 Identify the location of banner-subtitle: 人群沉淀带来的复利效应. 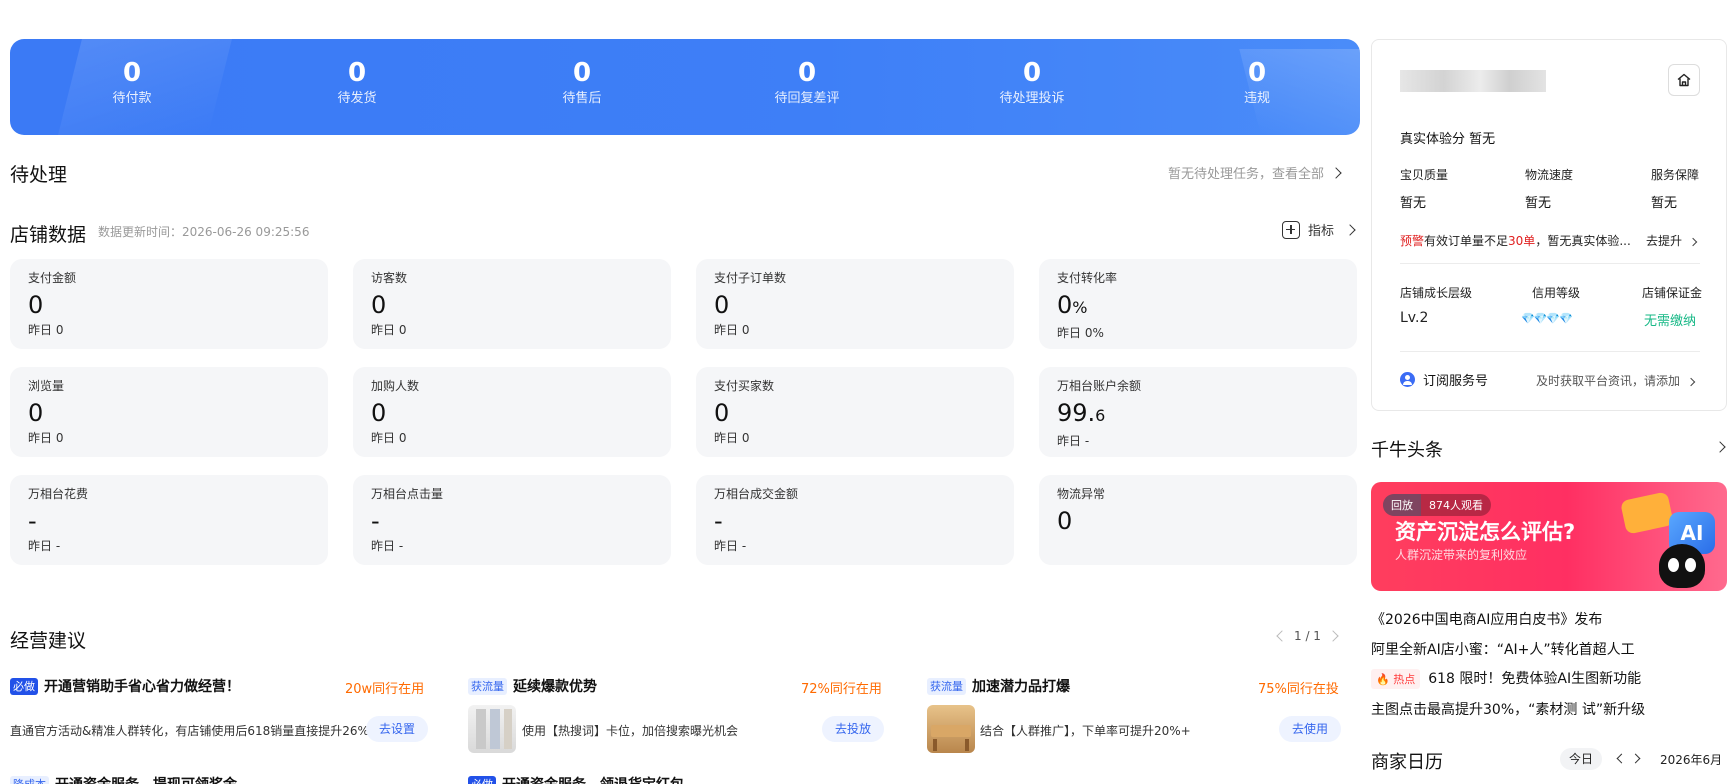
(1461, 555).